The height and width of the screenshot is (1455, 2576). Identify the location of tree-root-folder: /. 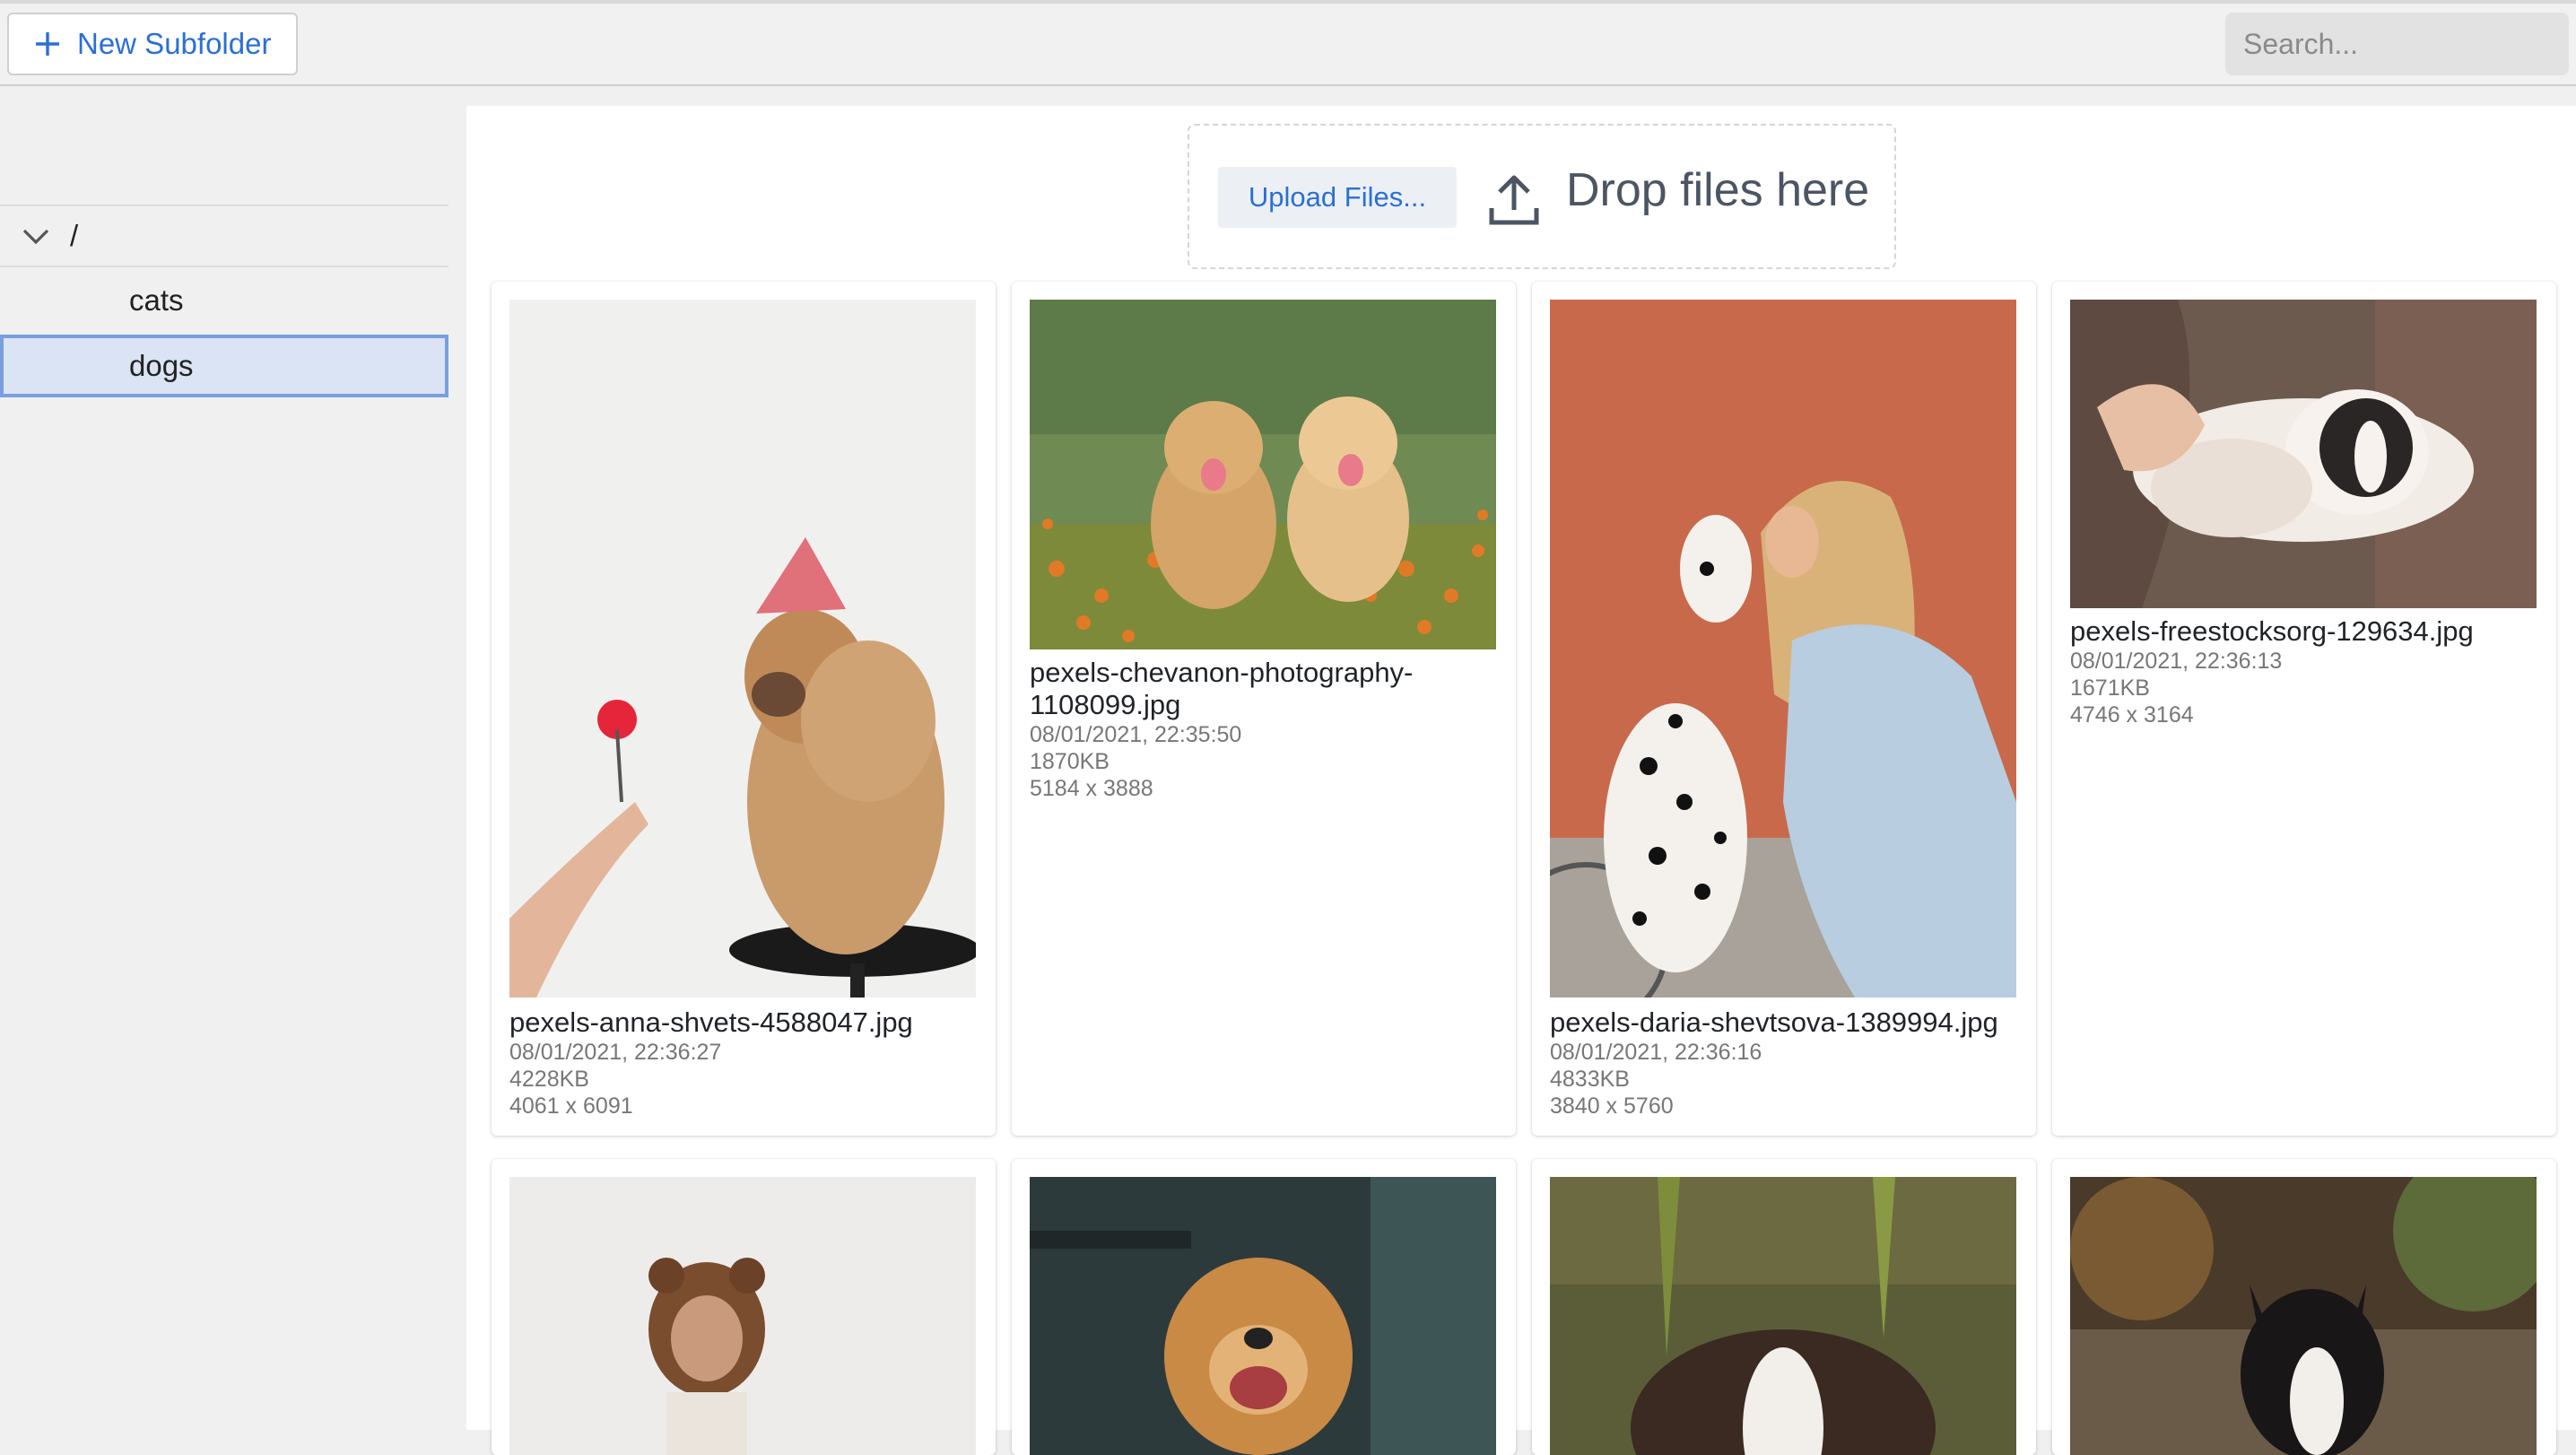
(224, 236).